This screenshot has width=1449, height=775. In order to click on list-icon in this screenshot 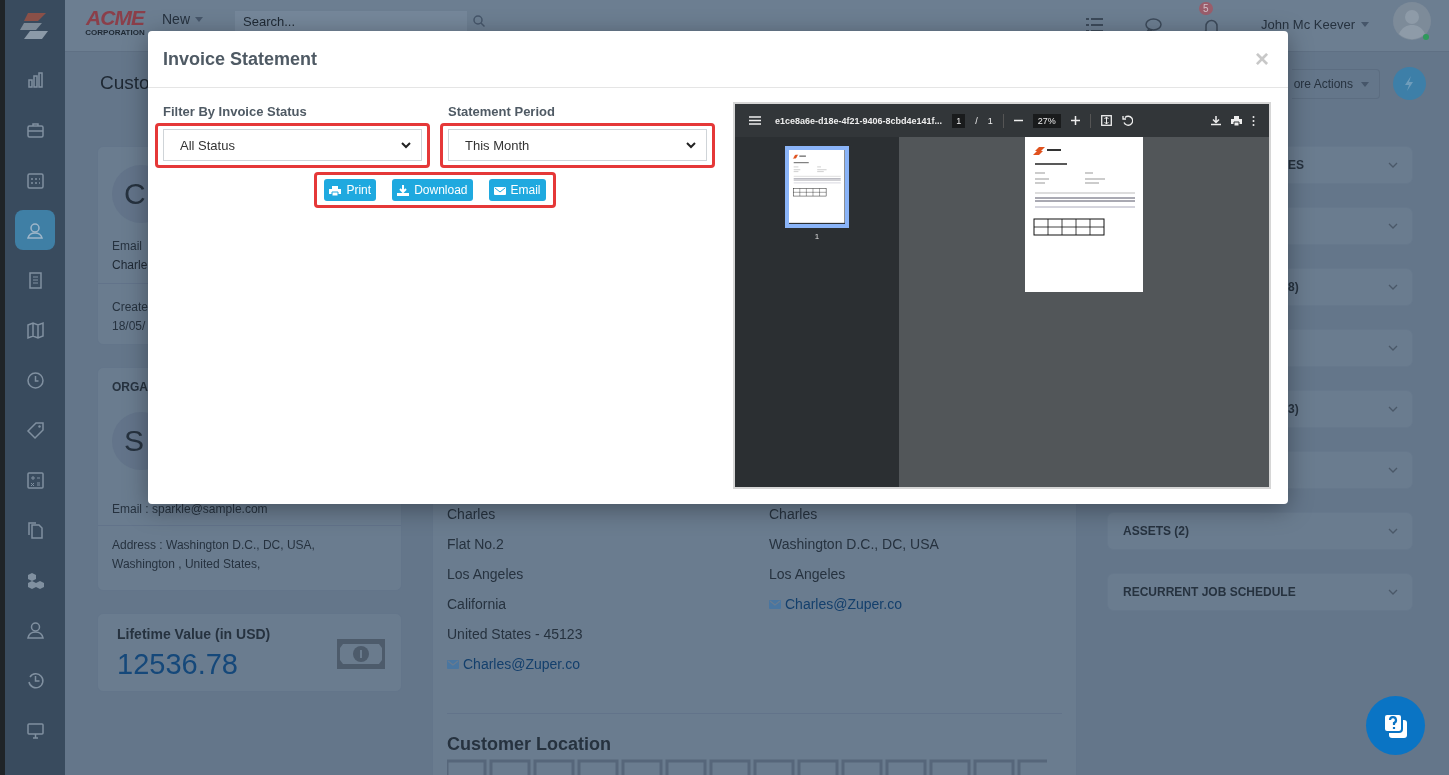, I will do `click(1095, 25)`.